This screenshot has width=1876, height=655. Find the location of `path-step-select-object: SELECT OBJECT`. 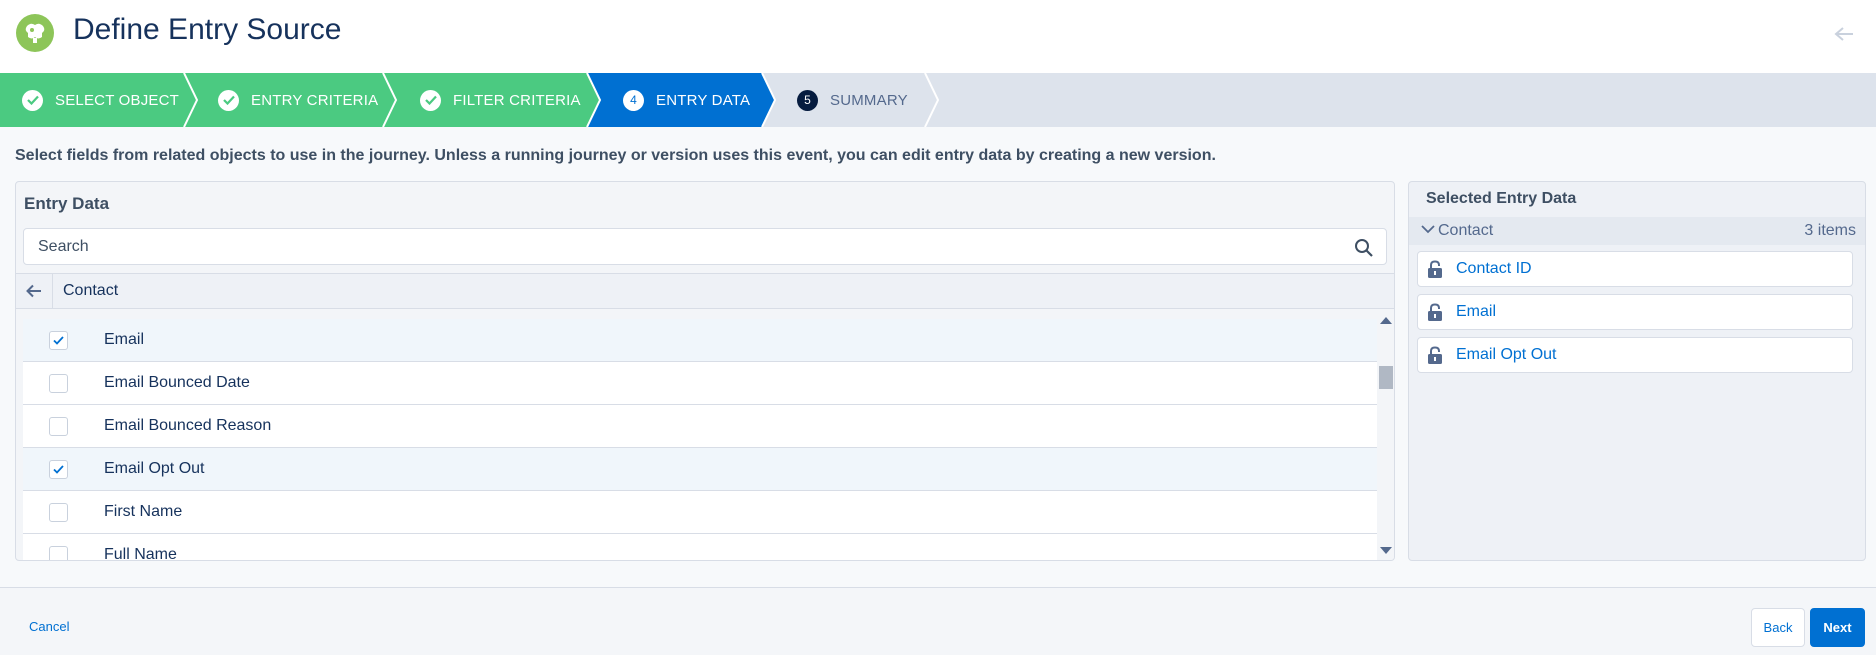

path-step-select-object: SELECT OBJECT is located at coordinates (100, 100).